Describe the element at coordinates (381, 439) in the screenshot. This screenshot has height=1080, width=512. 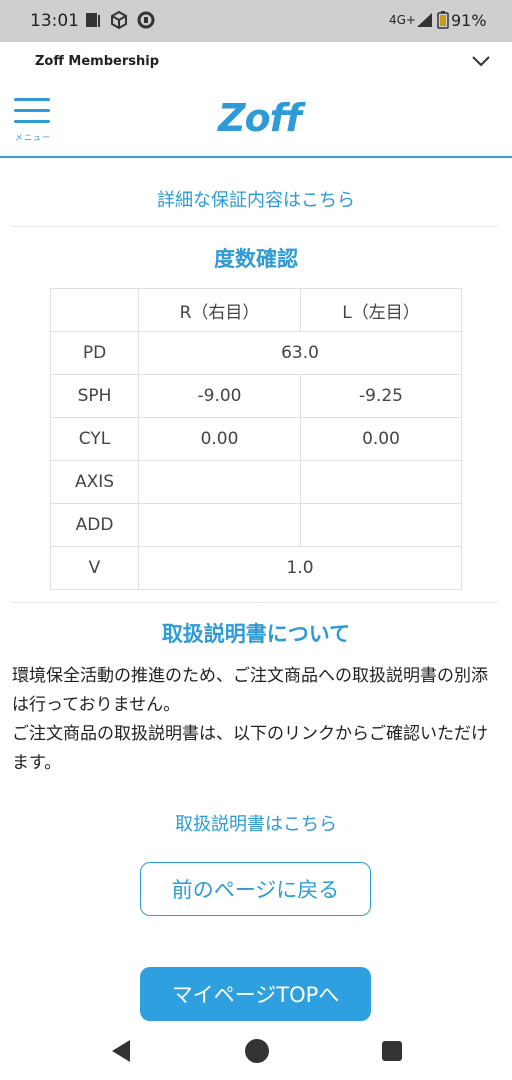
I see `cyl-left-value: 0.00` at that location.